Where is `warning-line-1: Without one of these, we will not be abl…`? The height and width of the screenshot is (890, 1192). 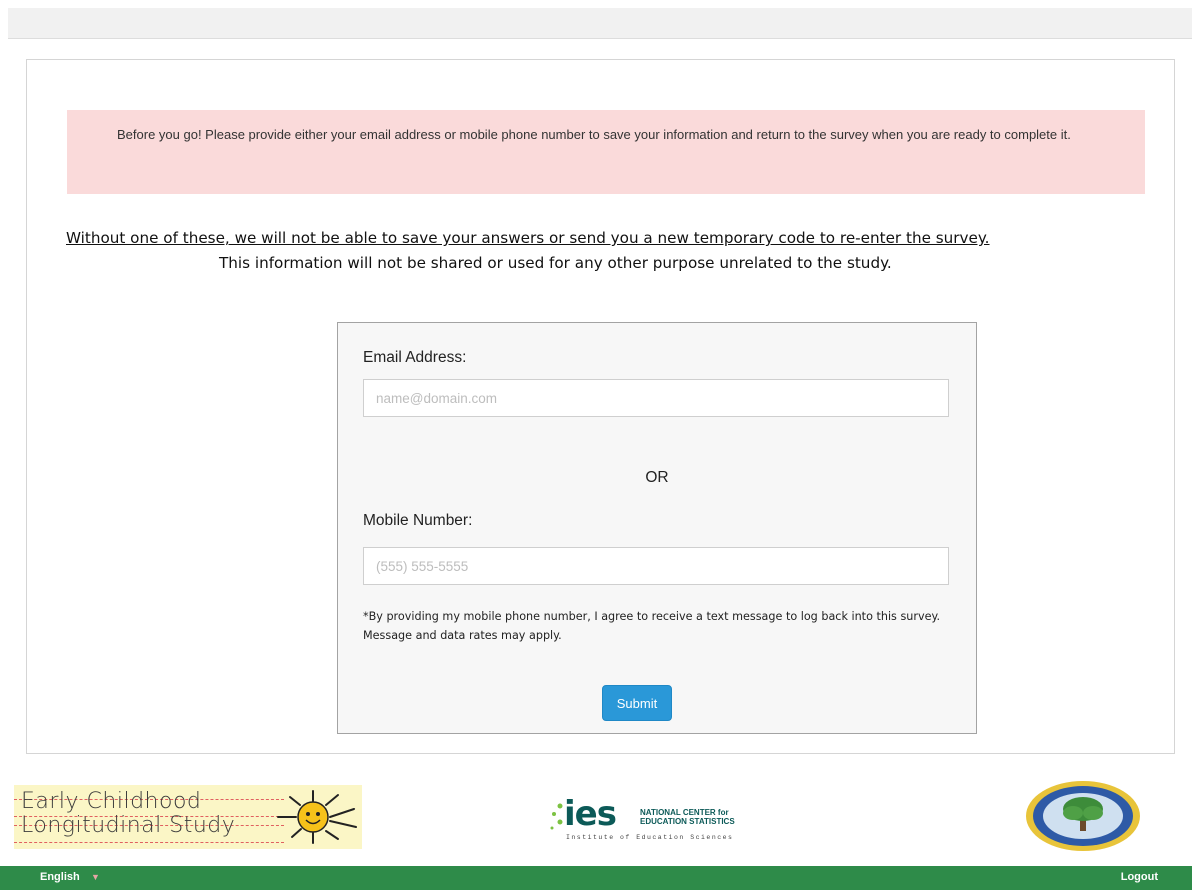 warning-line-1: Without one of these, we will not be abl… is located at coordinates (528, 238).